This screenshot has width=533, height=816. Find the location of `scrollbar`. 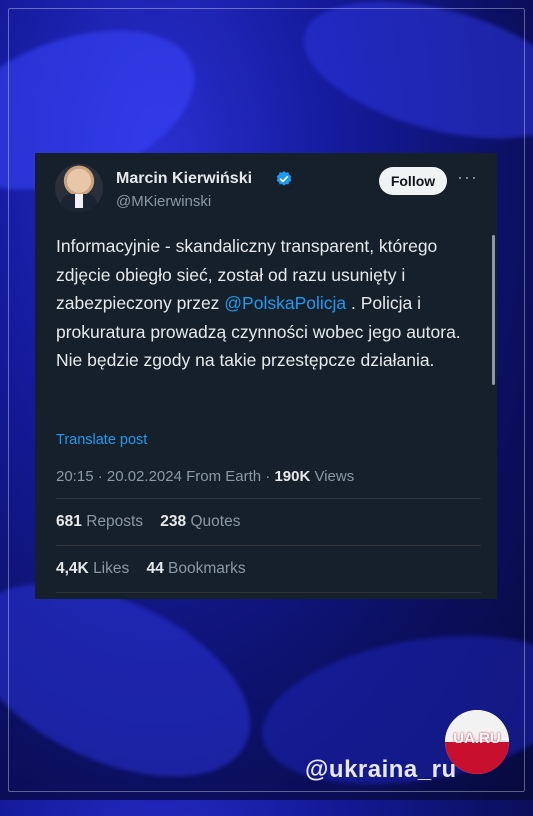

scrollbar is located at coordinates (493, 310).